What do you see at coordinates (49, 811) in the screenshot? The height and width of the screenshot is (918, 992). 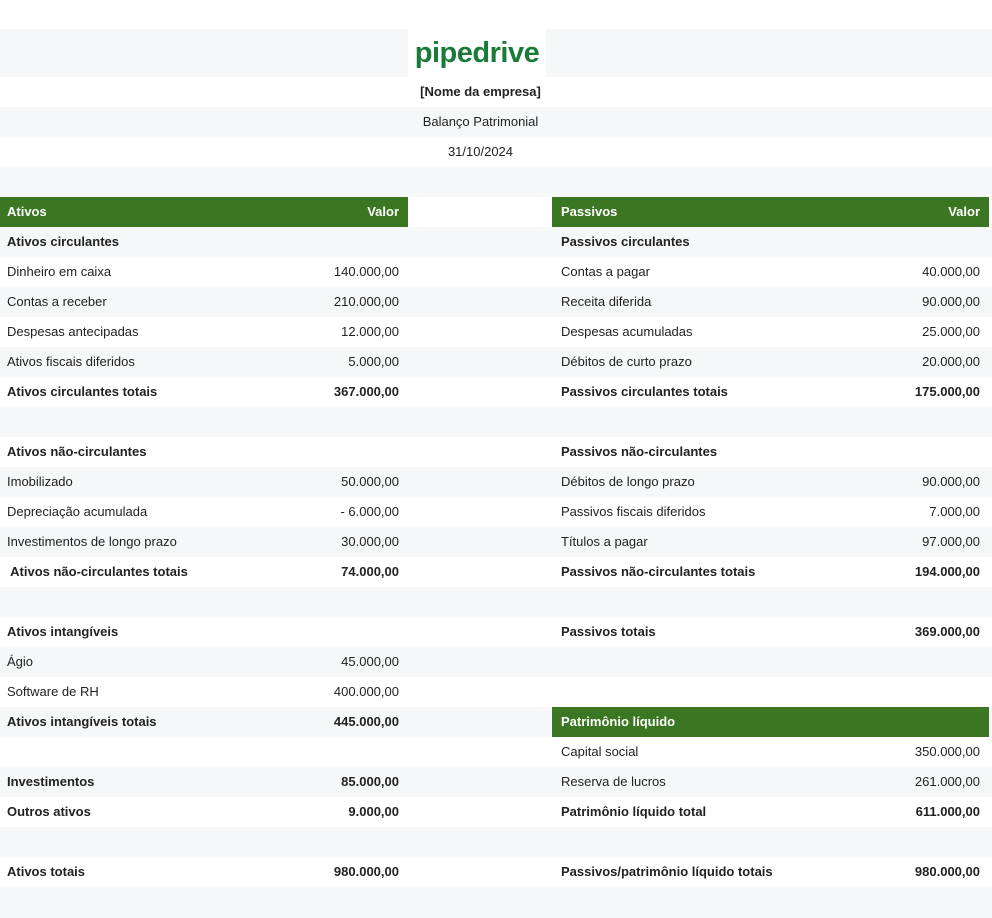 I see `other-assets-label: Outros ativos` at bounding box center [49, 811].